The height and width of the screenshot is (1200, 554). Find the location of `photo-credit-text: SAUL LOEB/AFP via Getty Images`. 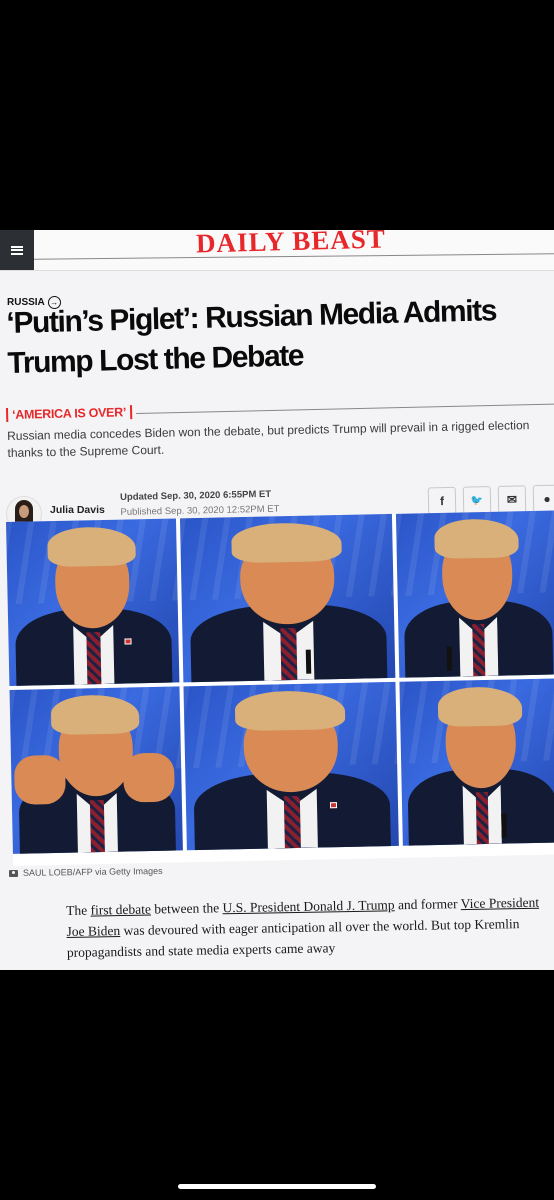

photo-credit-text: SAUL LOEB/AFP via Getty Images is located at coordinates (92, 871).